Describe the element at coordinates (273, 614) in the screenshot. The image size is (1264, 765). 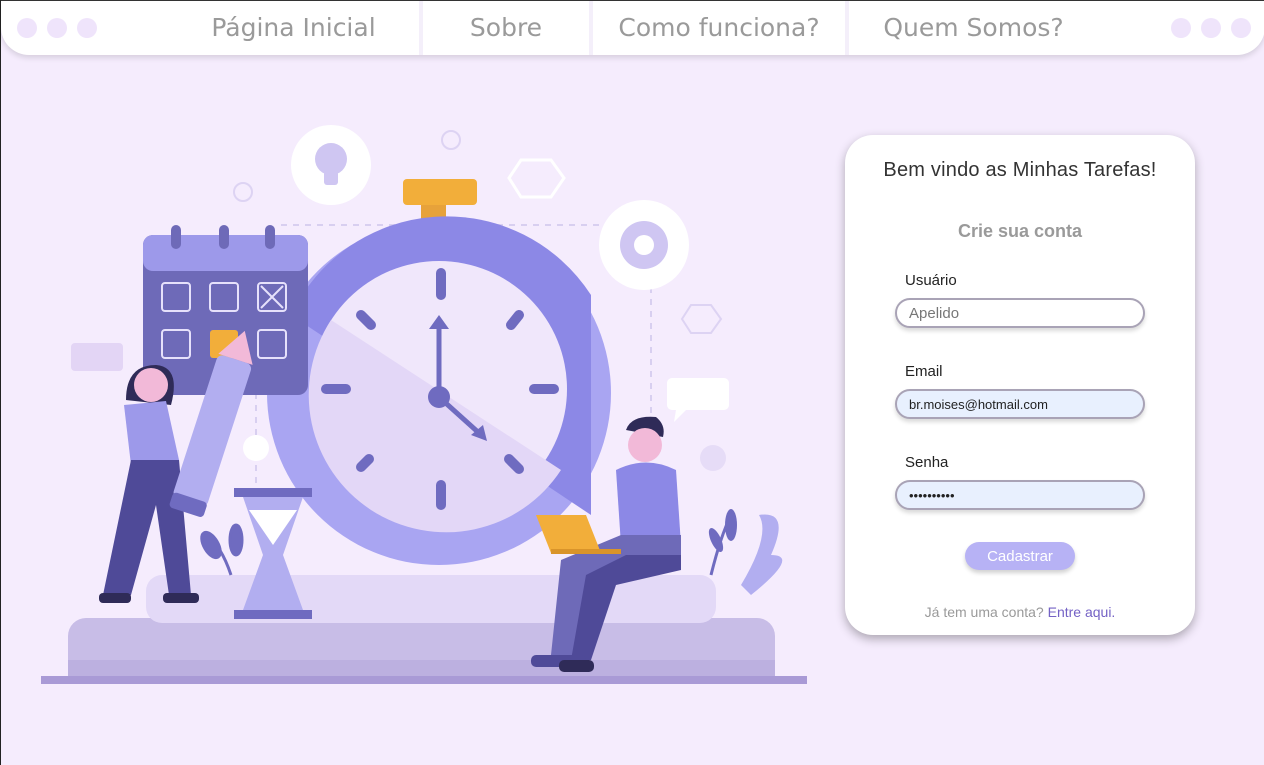
I see `hourglass-bottom` at that location.